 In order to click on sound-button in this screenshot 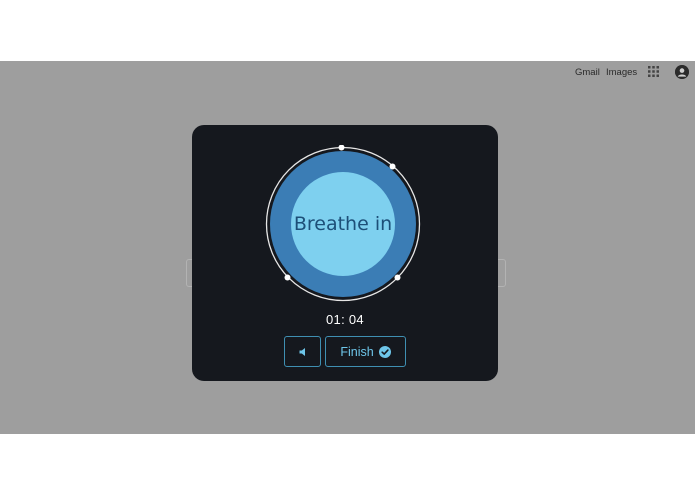, I will do `click(302, 351)`.